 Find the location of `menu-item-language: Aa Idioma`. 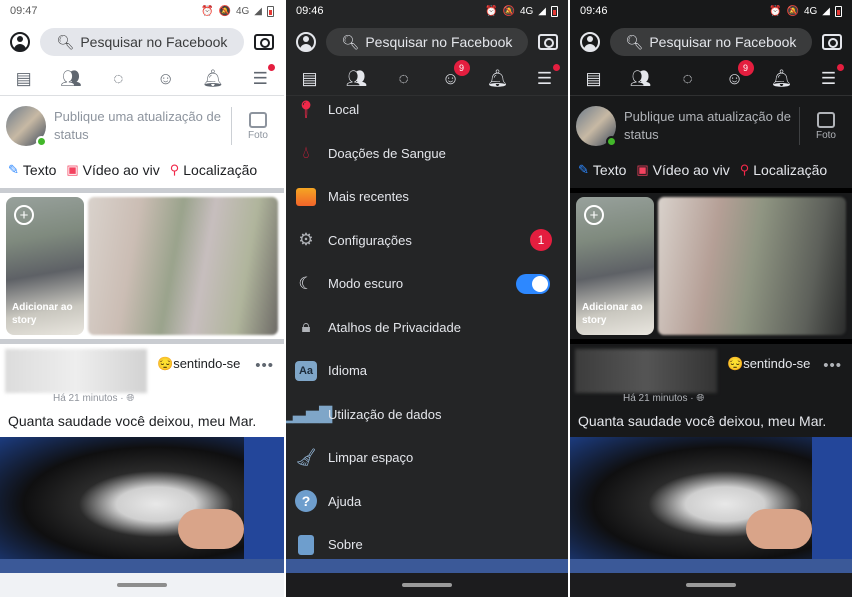

menu-item-language: Aa Idioma is located at coordinates (427, 371).